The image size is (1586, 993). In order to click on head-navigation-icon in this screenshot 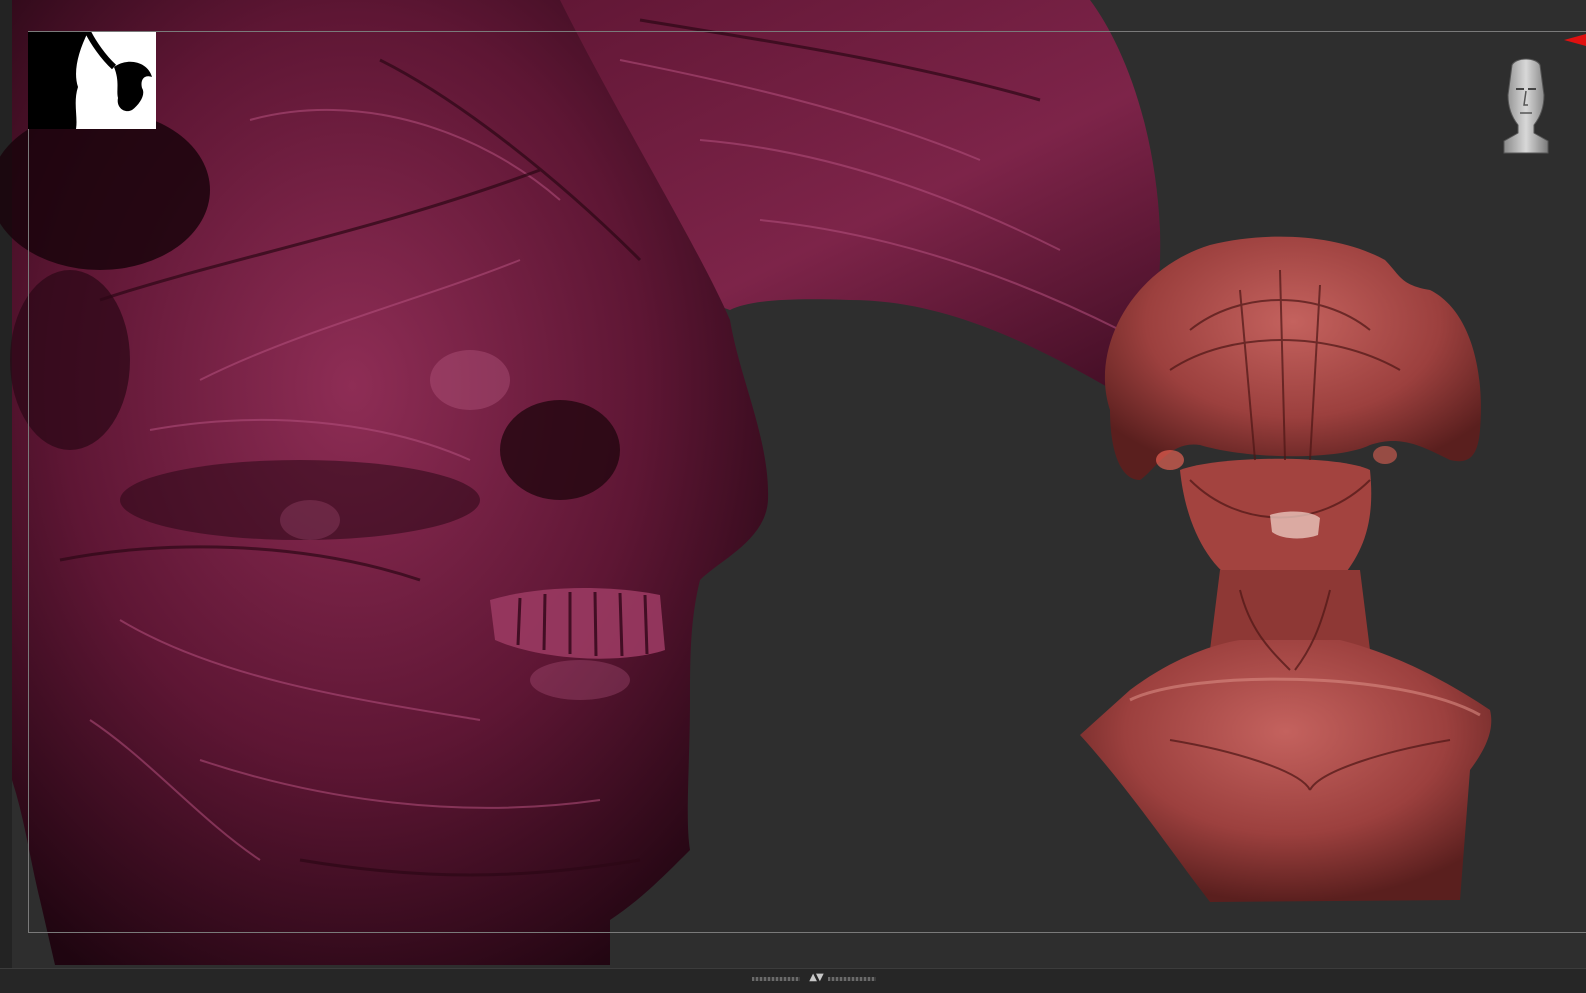, I will do `click(1526, 105)`.